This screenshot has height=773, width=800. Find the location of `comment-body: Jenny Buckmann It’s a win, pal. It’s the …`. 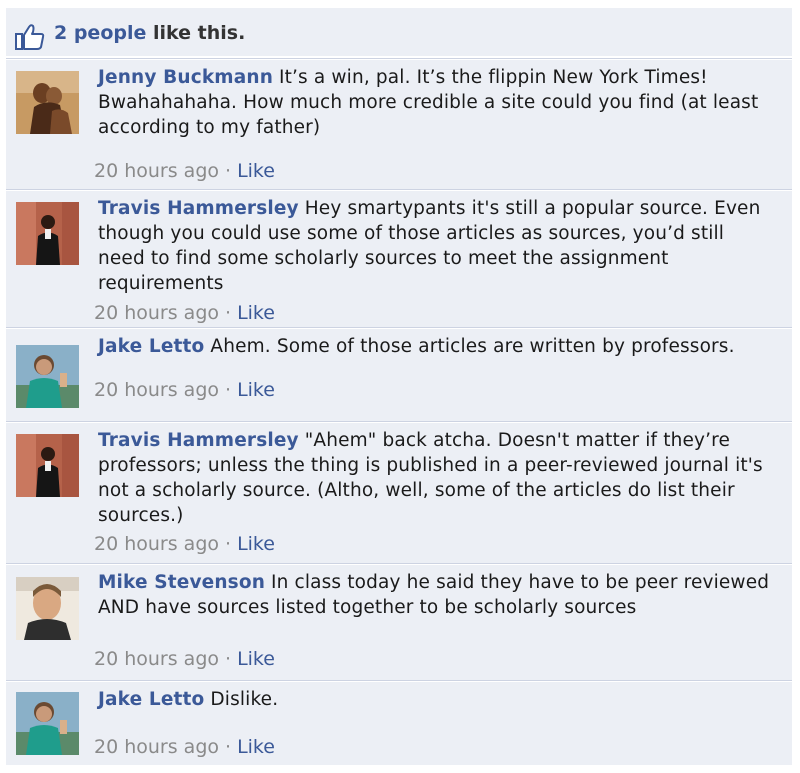

comment-body: Jenny Buckmann It’s a win, pal. It’s the … is located at coordinates (437, 102).